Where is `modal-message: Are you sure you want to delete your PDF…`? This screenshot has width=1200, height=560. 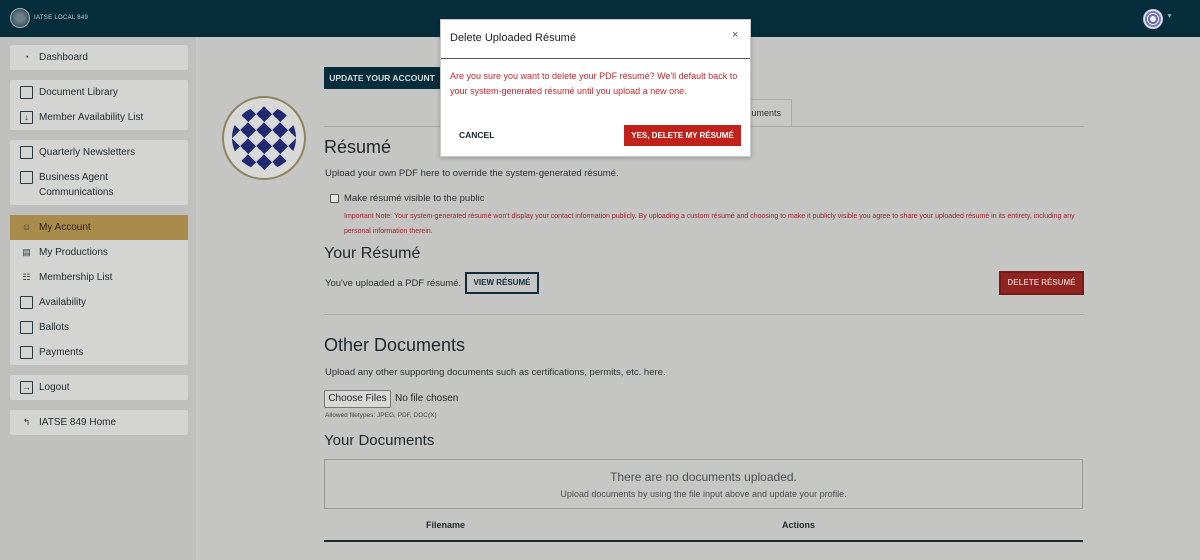 modal-message: Are you sure you want to delete your PDF… is located at coordinates (594, 83).